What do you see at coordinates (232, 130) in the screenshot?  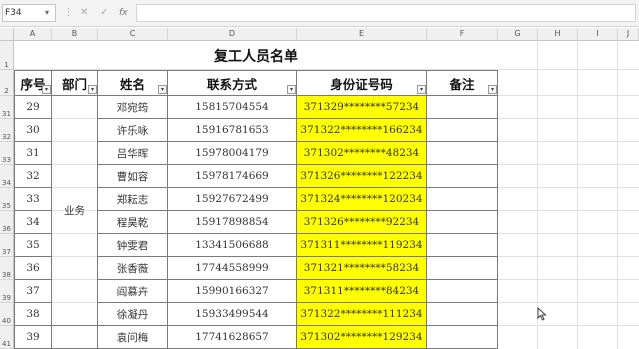 I see `cell-phone: 15916781653` at bounding box center [232, 130].